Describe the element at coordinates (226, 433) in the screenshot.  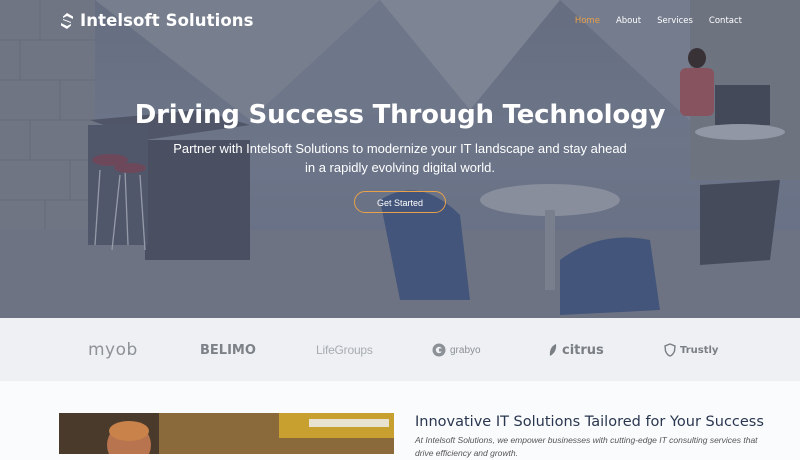
I see `team-photo` at that location.